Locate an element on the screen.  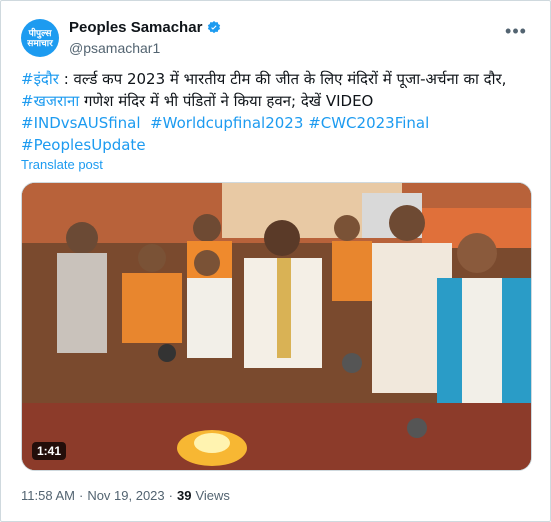
tweet-date: Nov 19, 2023 is located at coordinates (125, 495).